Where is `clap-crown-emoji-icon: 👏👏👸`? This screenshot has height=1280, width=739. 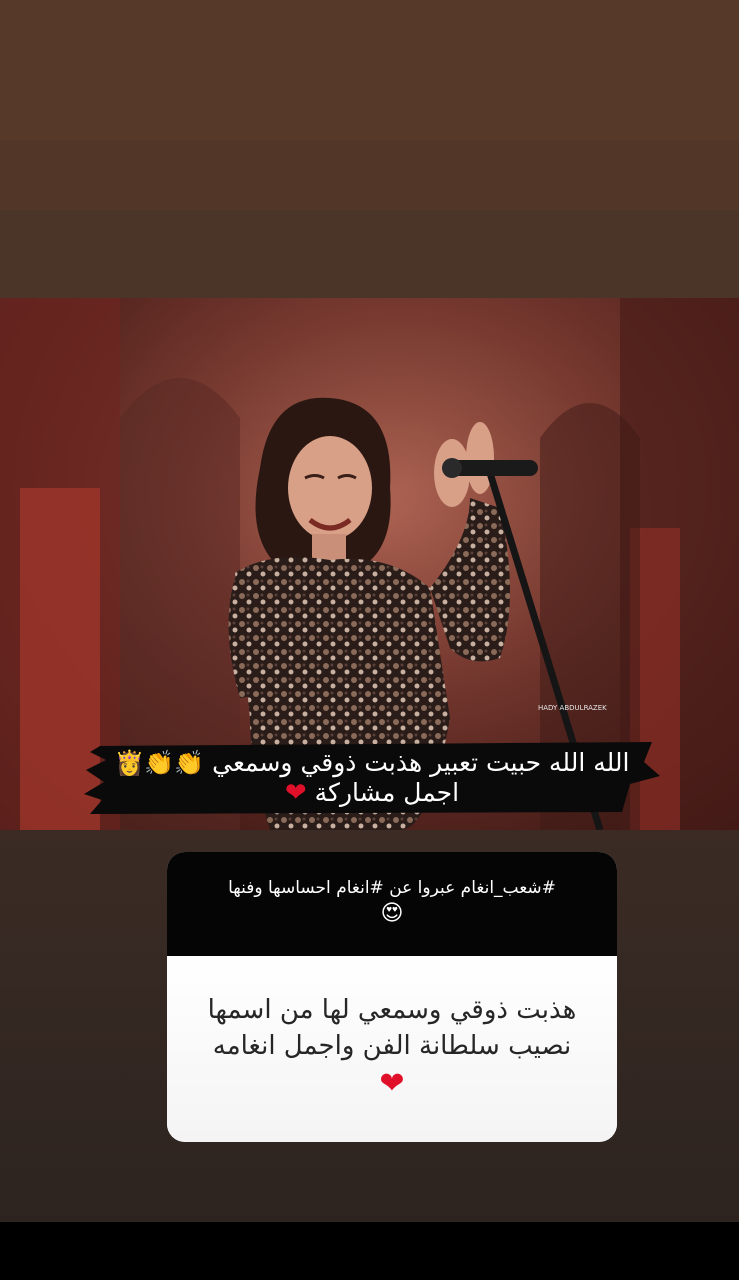
clap-crown-emoji-icon: 👏👏👸 is located at coordinates (159, 763).